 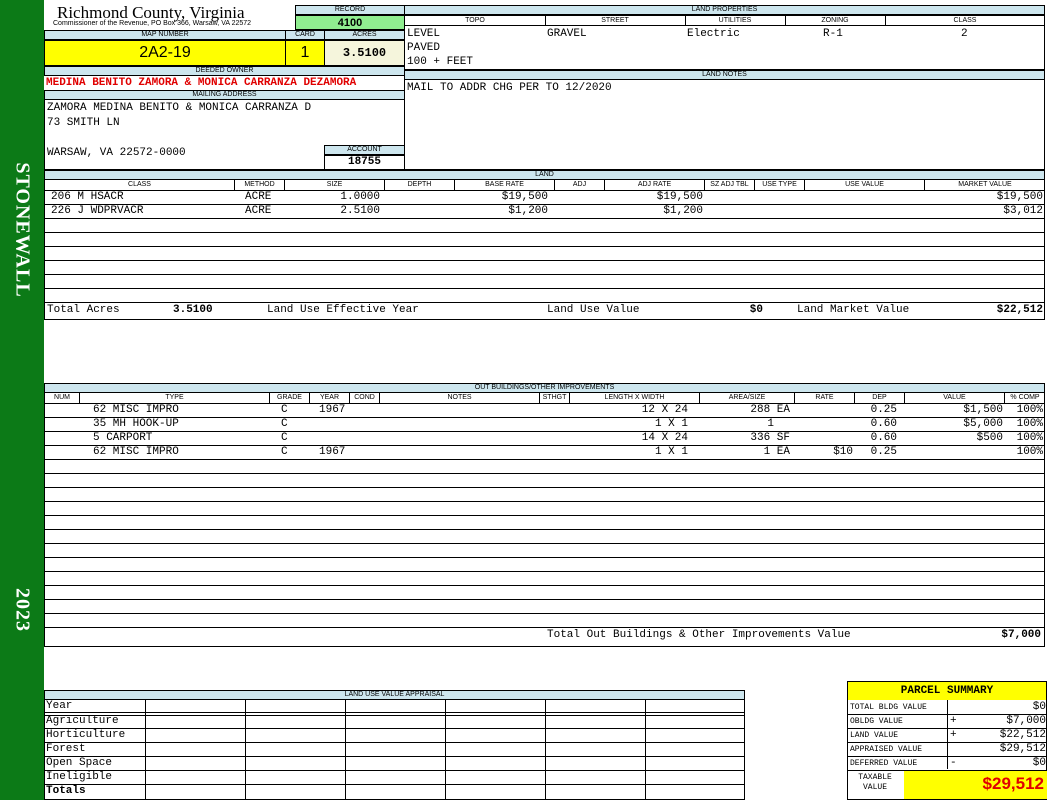 I want to click on land-col-base-rate: BASE RATE, so click(x=505, y=185).